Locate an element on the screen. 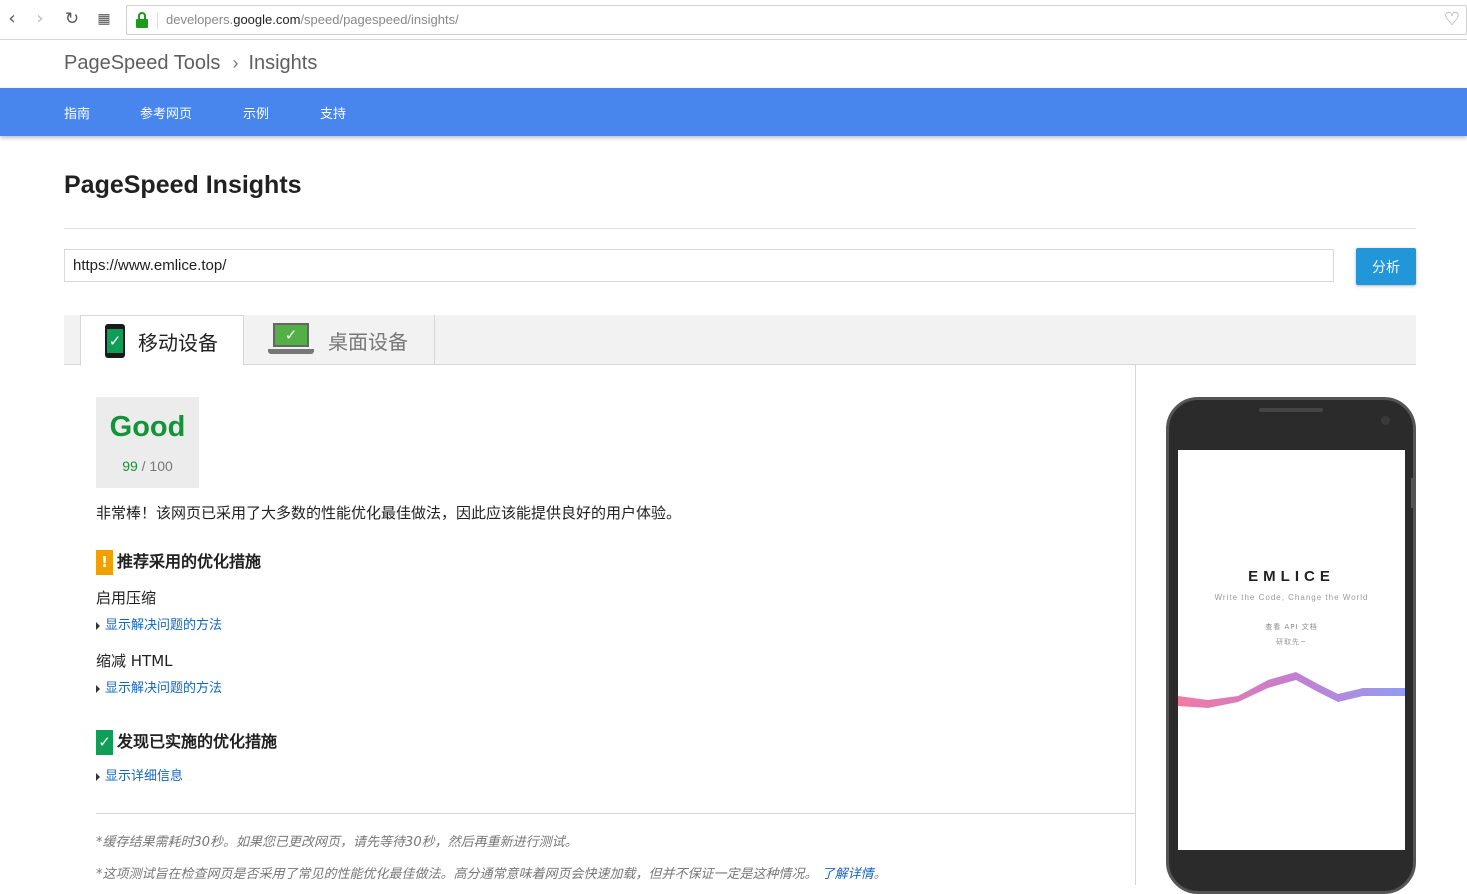 The width and height of the screenshot is (1467, 894). score-max: / 100 is located at coordinates (157, 466).